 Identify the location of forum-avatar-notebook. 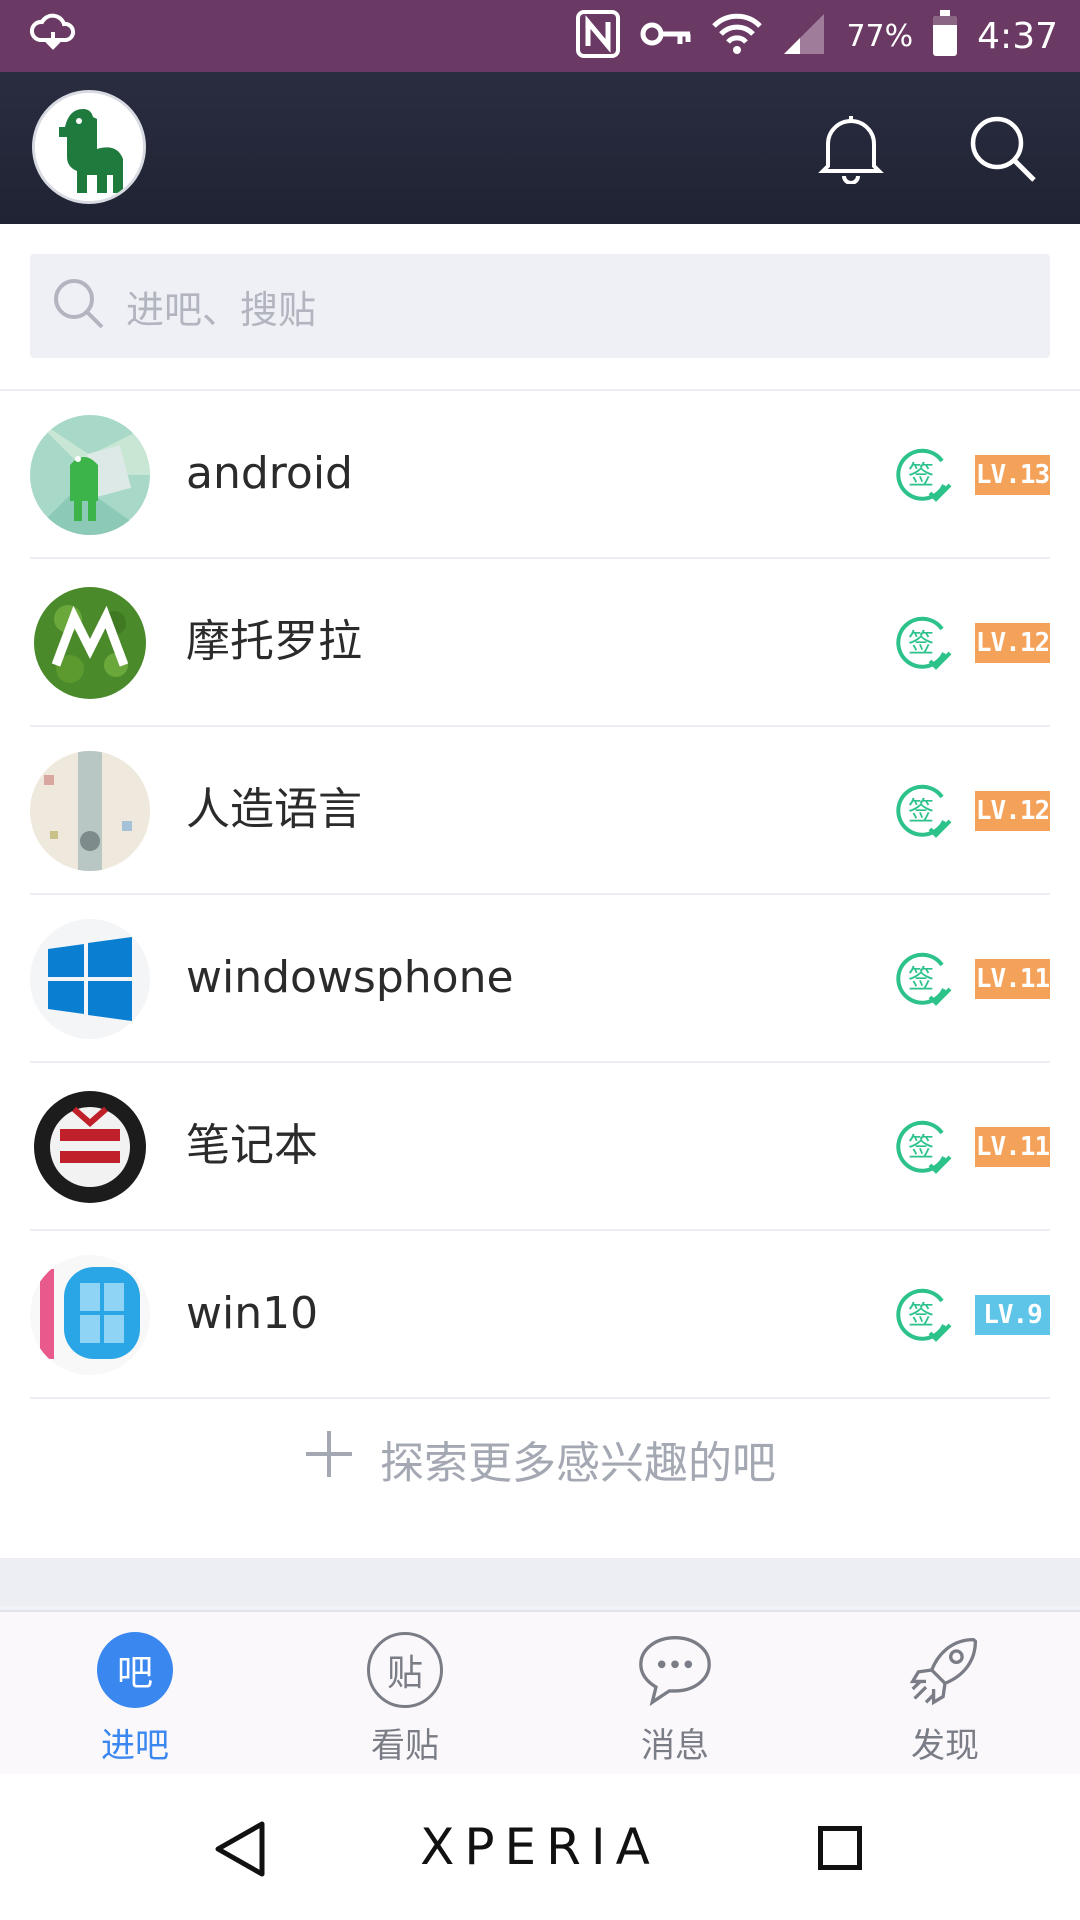
(90, 1147).